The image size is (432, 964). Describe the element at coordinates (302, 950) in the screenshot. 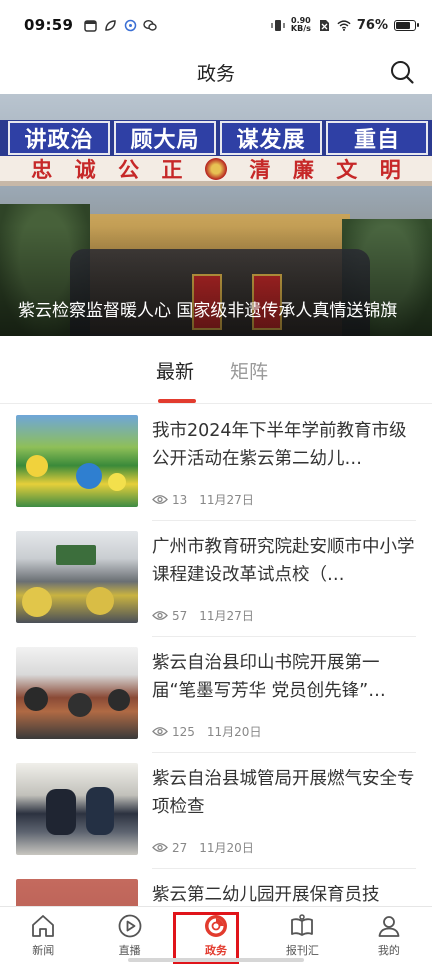

I see `nav-label: 报刊汇` at that location.